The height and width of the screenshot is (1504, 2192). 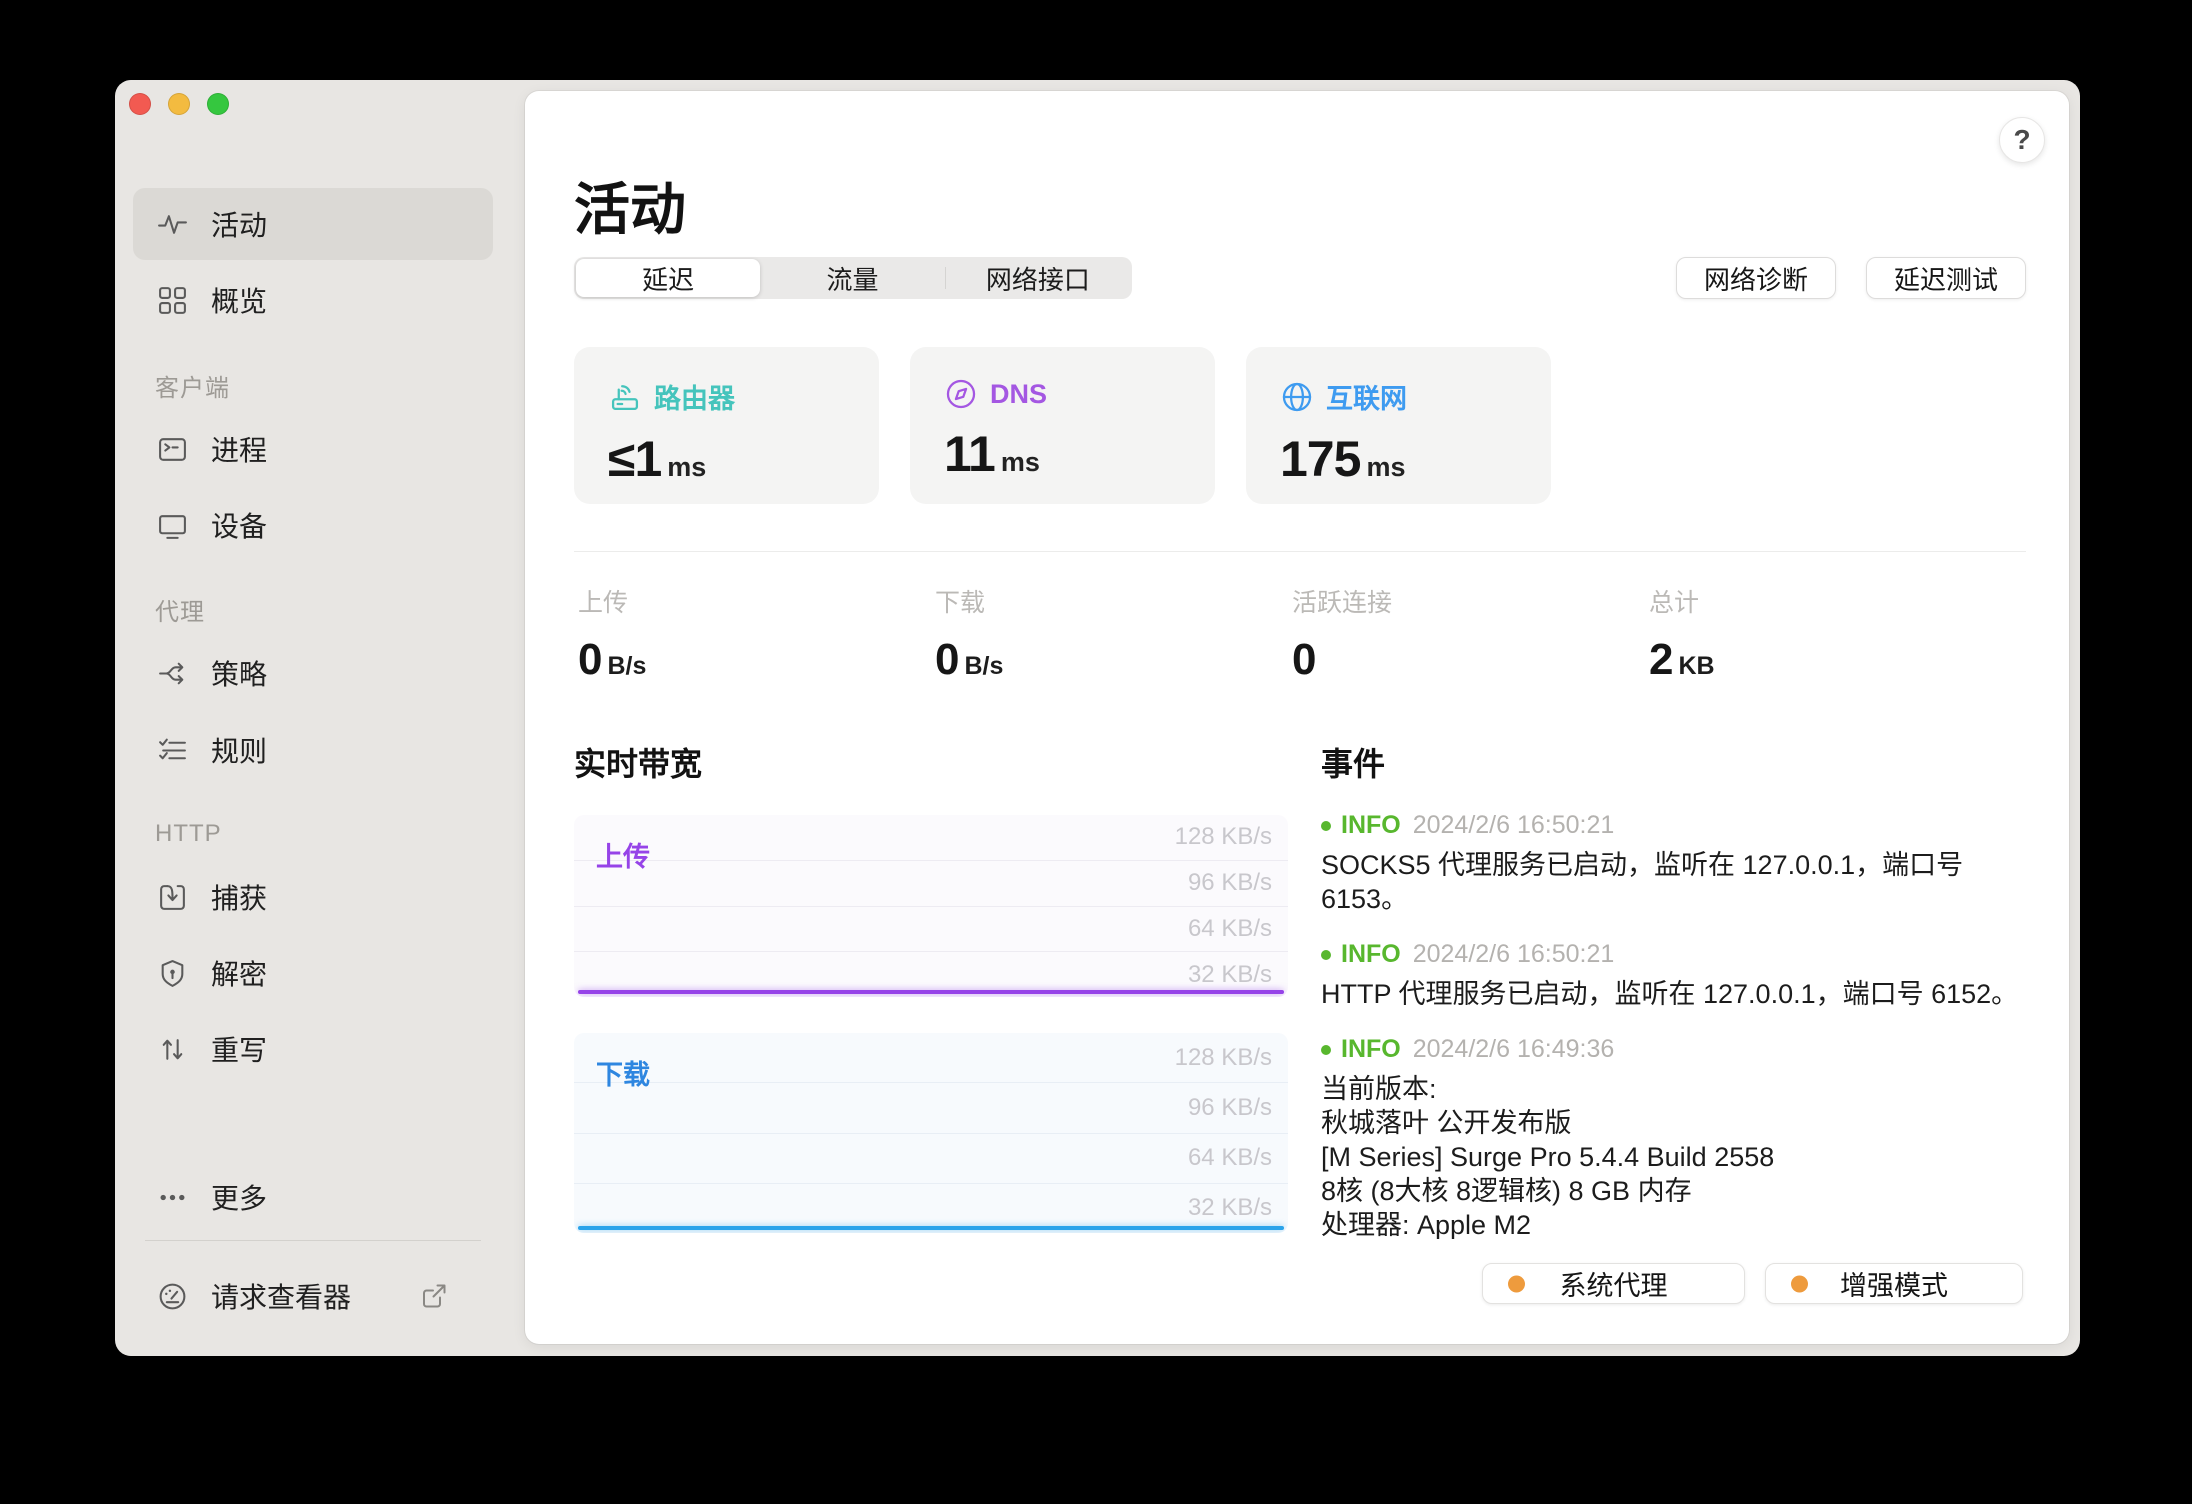 I want to click on sidebar-section-proxy: 代理, so click(x=180, y=612).